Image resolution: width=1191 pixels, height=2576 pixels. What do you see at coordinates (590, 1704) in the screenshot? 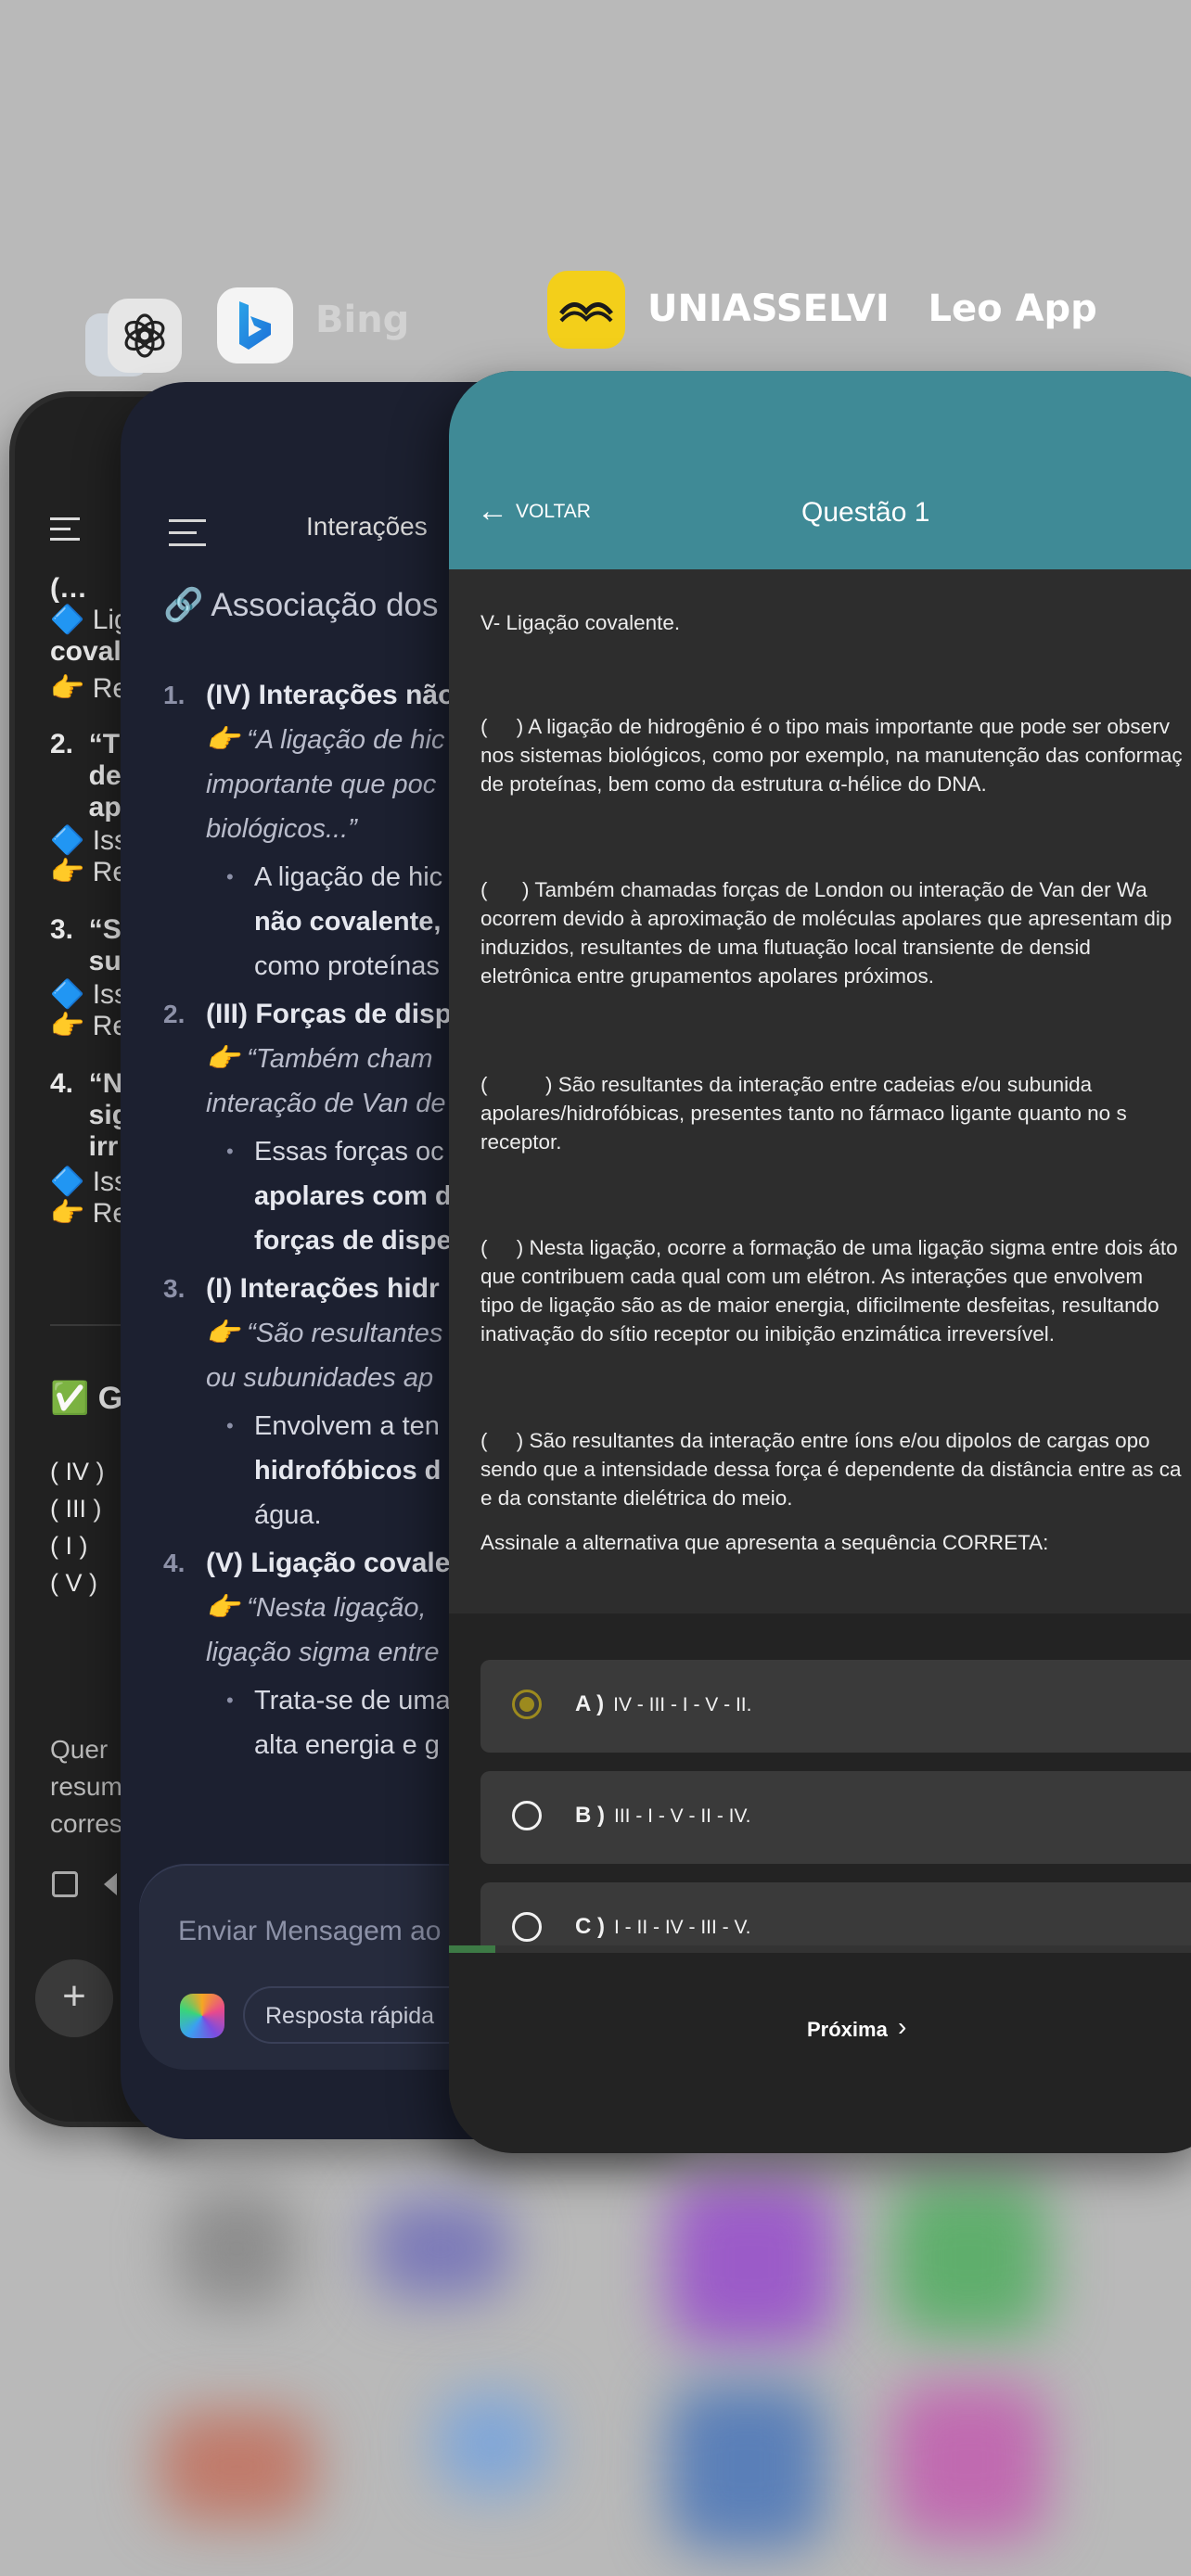
I see `option-letter: A )` at bounding box center [590, 1704].